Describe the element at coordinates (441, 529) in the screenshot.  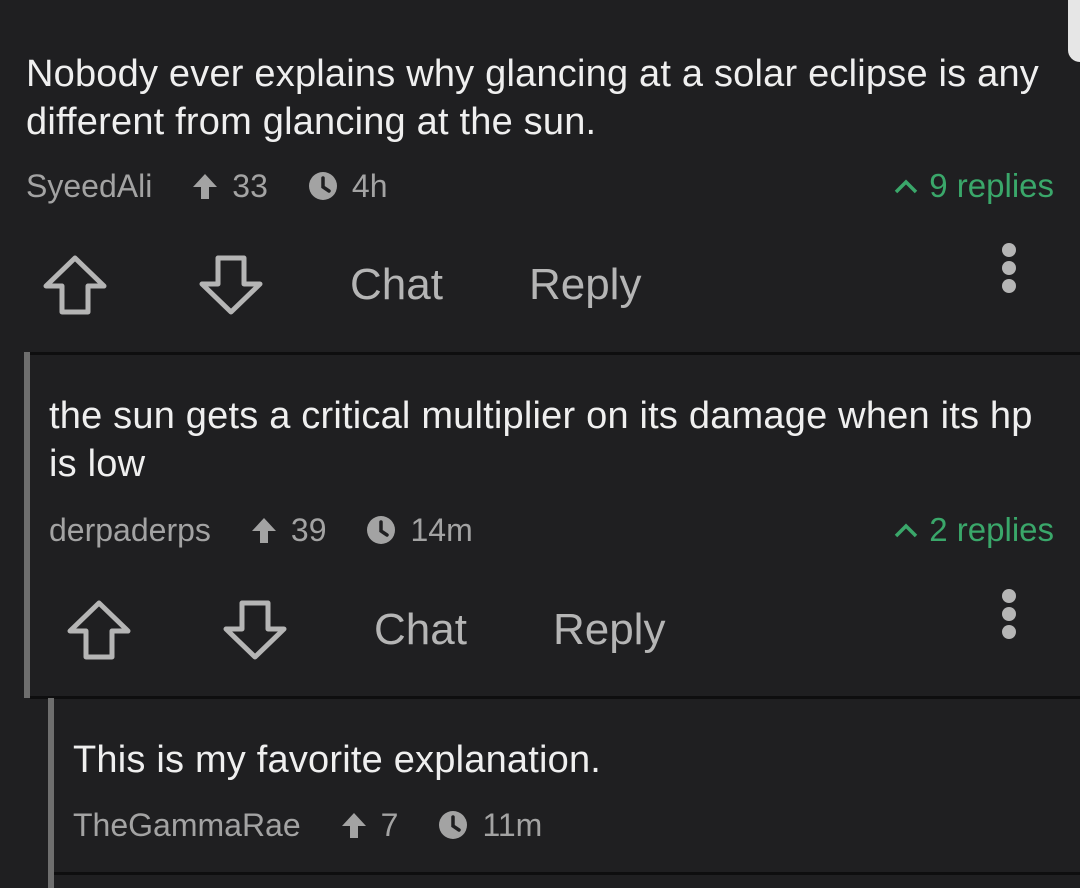
I see `comment-age: 14m` at that location.